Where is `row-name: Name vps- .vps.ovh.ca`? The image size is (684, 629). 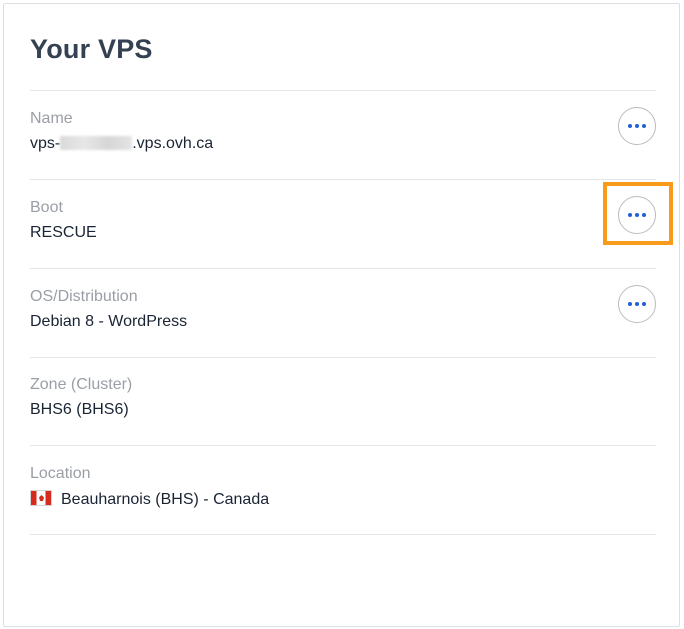
row-name: Name vps- .vps.ovh.ca is located at coordinates (343, 135).